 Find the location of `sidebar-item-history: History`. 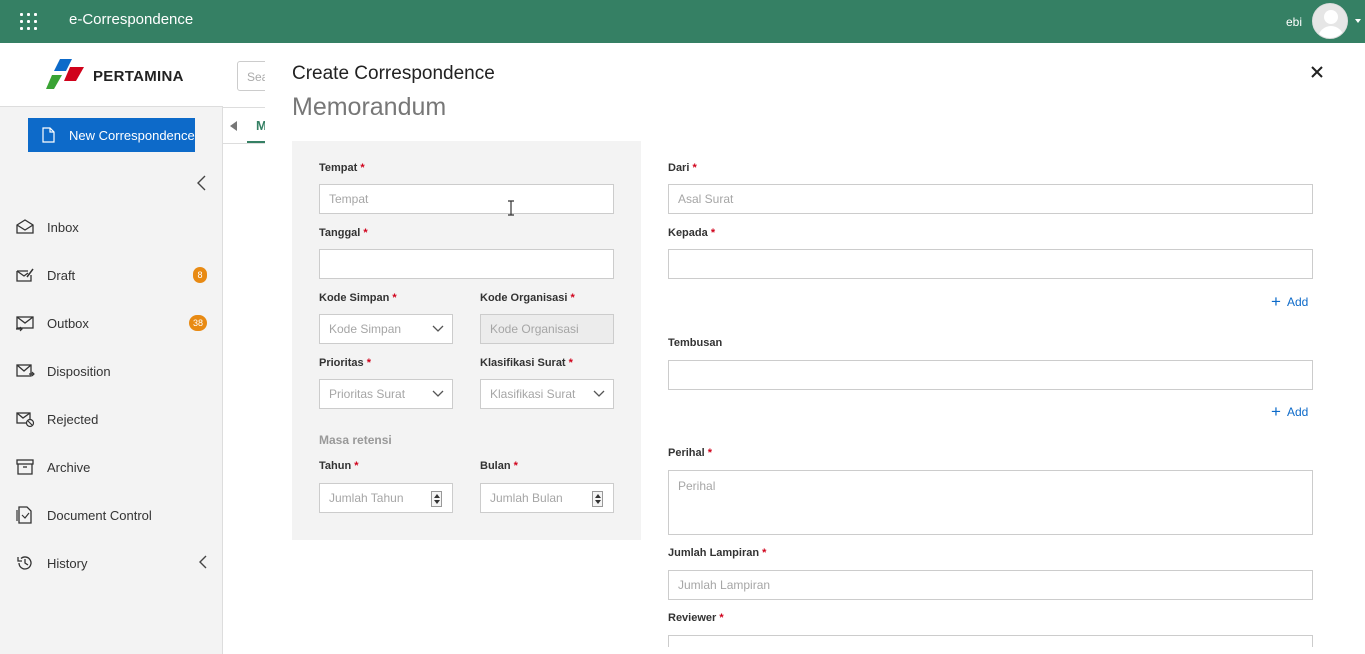

sidebar-item-history: History is located at coordinates (111, 563).